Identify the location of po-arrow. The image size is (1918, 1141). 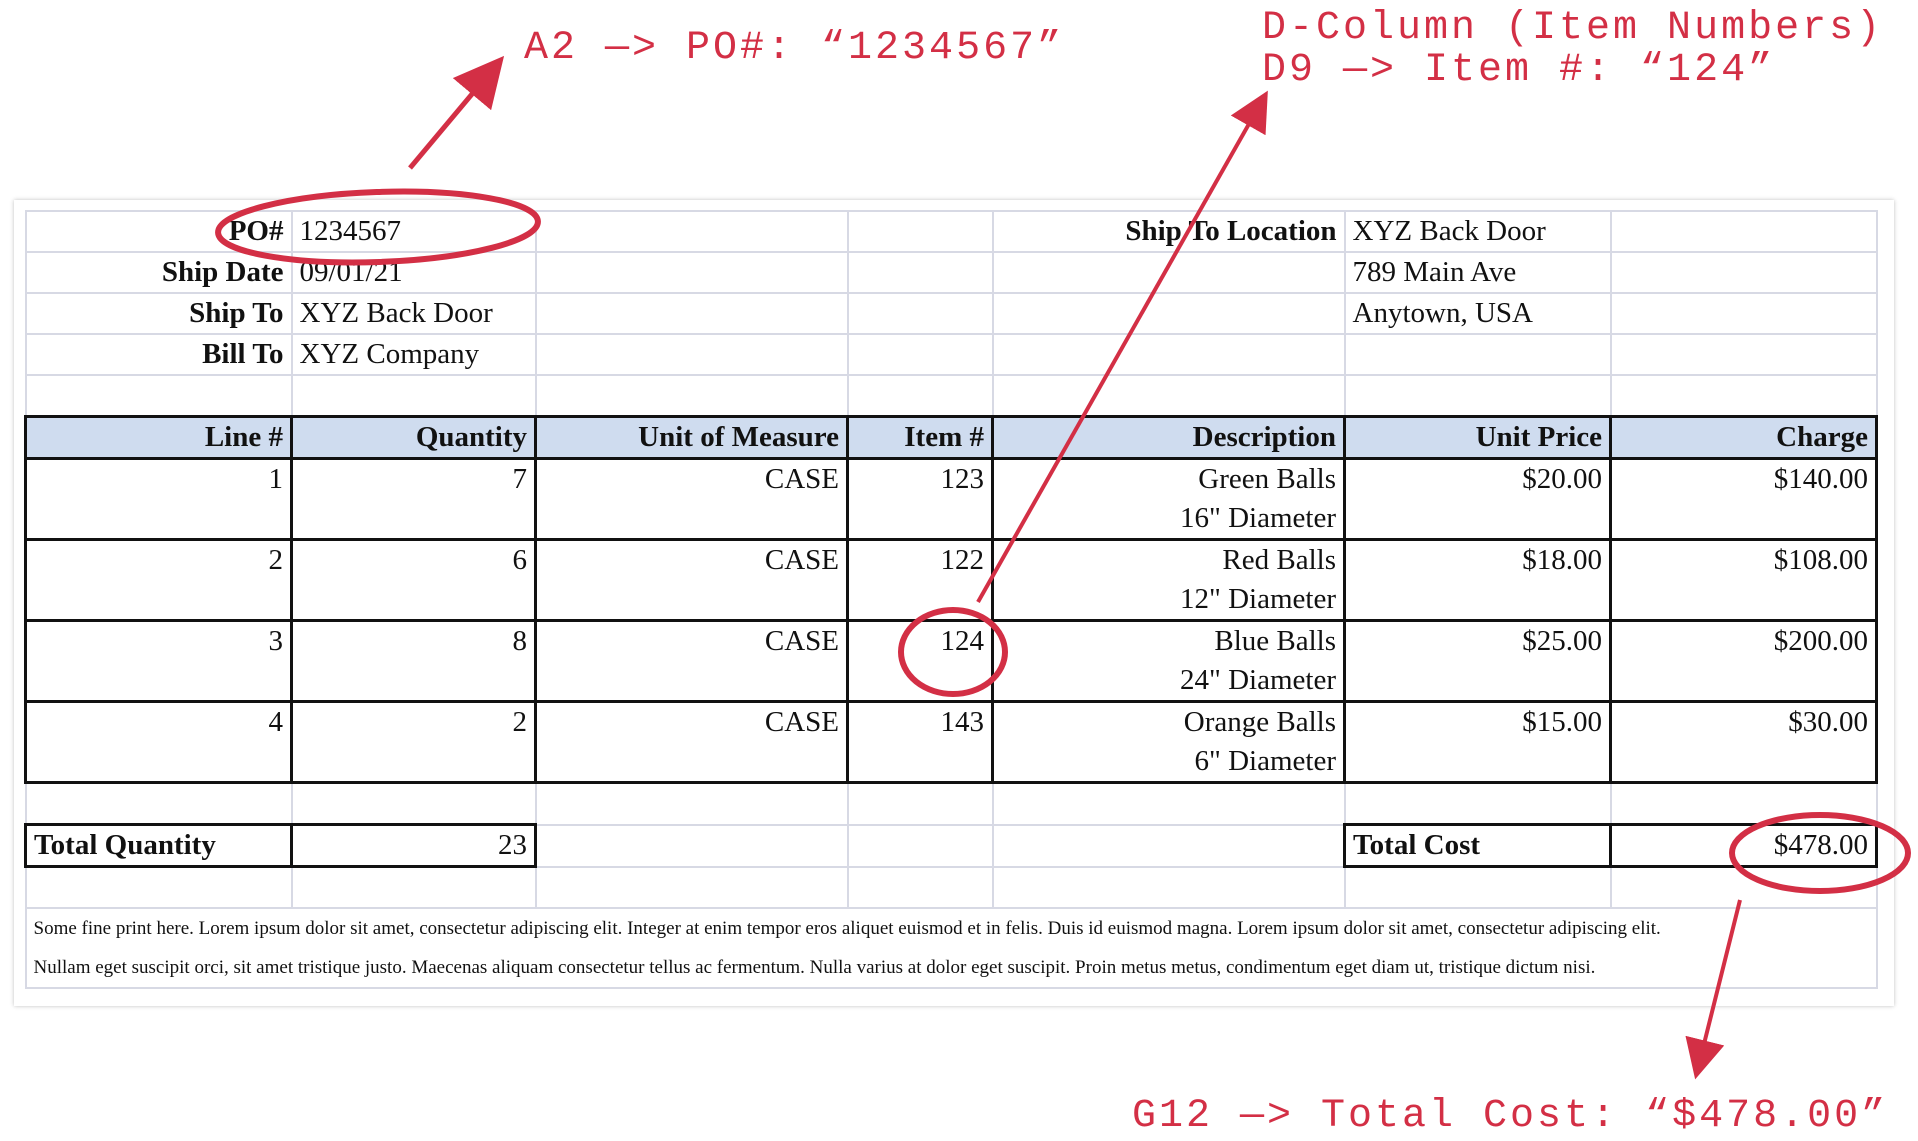
(456, 112).